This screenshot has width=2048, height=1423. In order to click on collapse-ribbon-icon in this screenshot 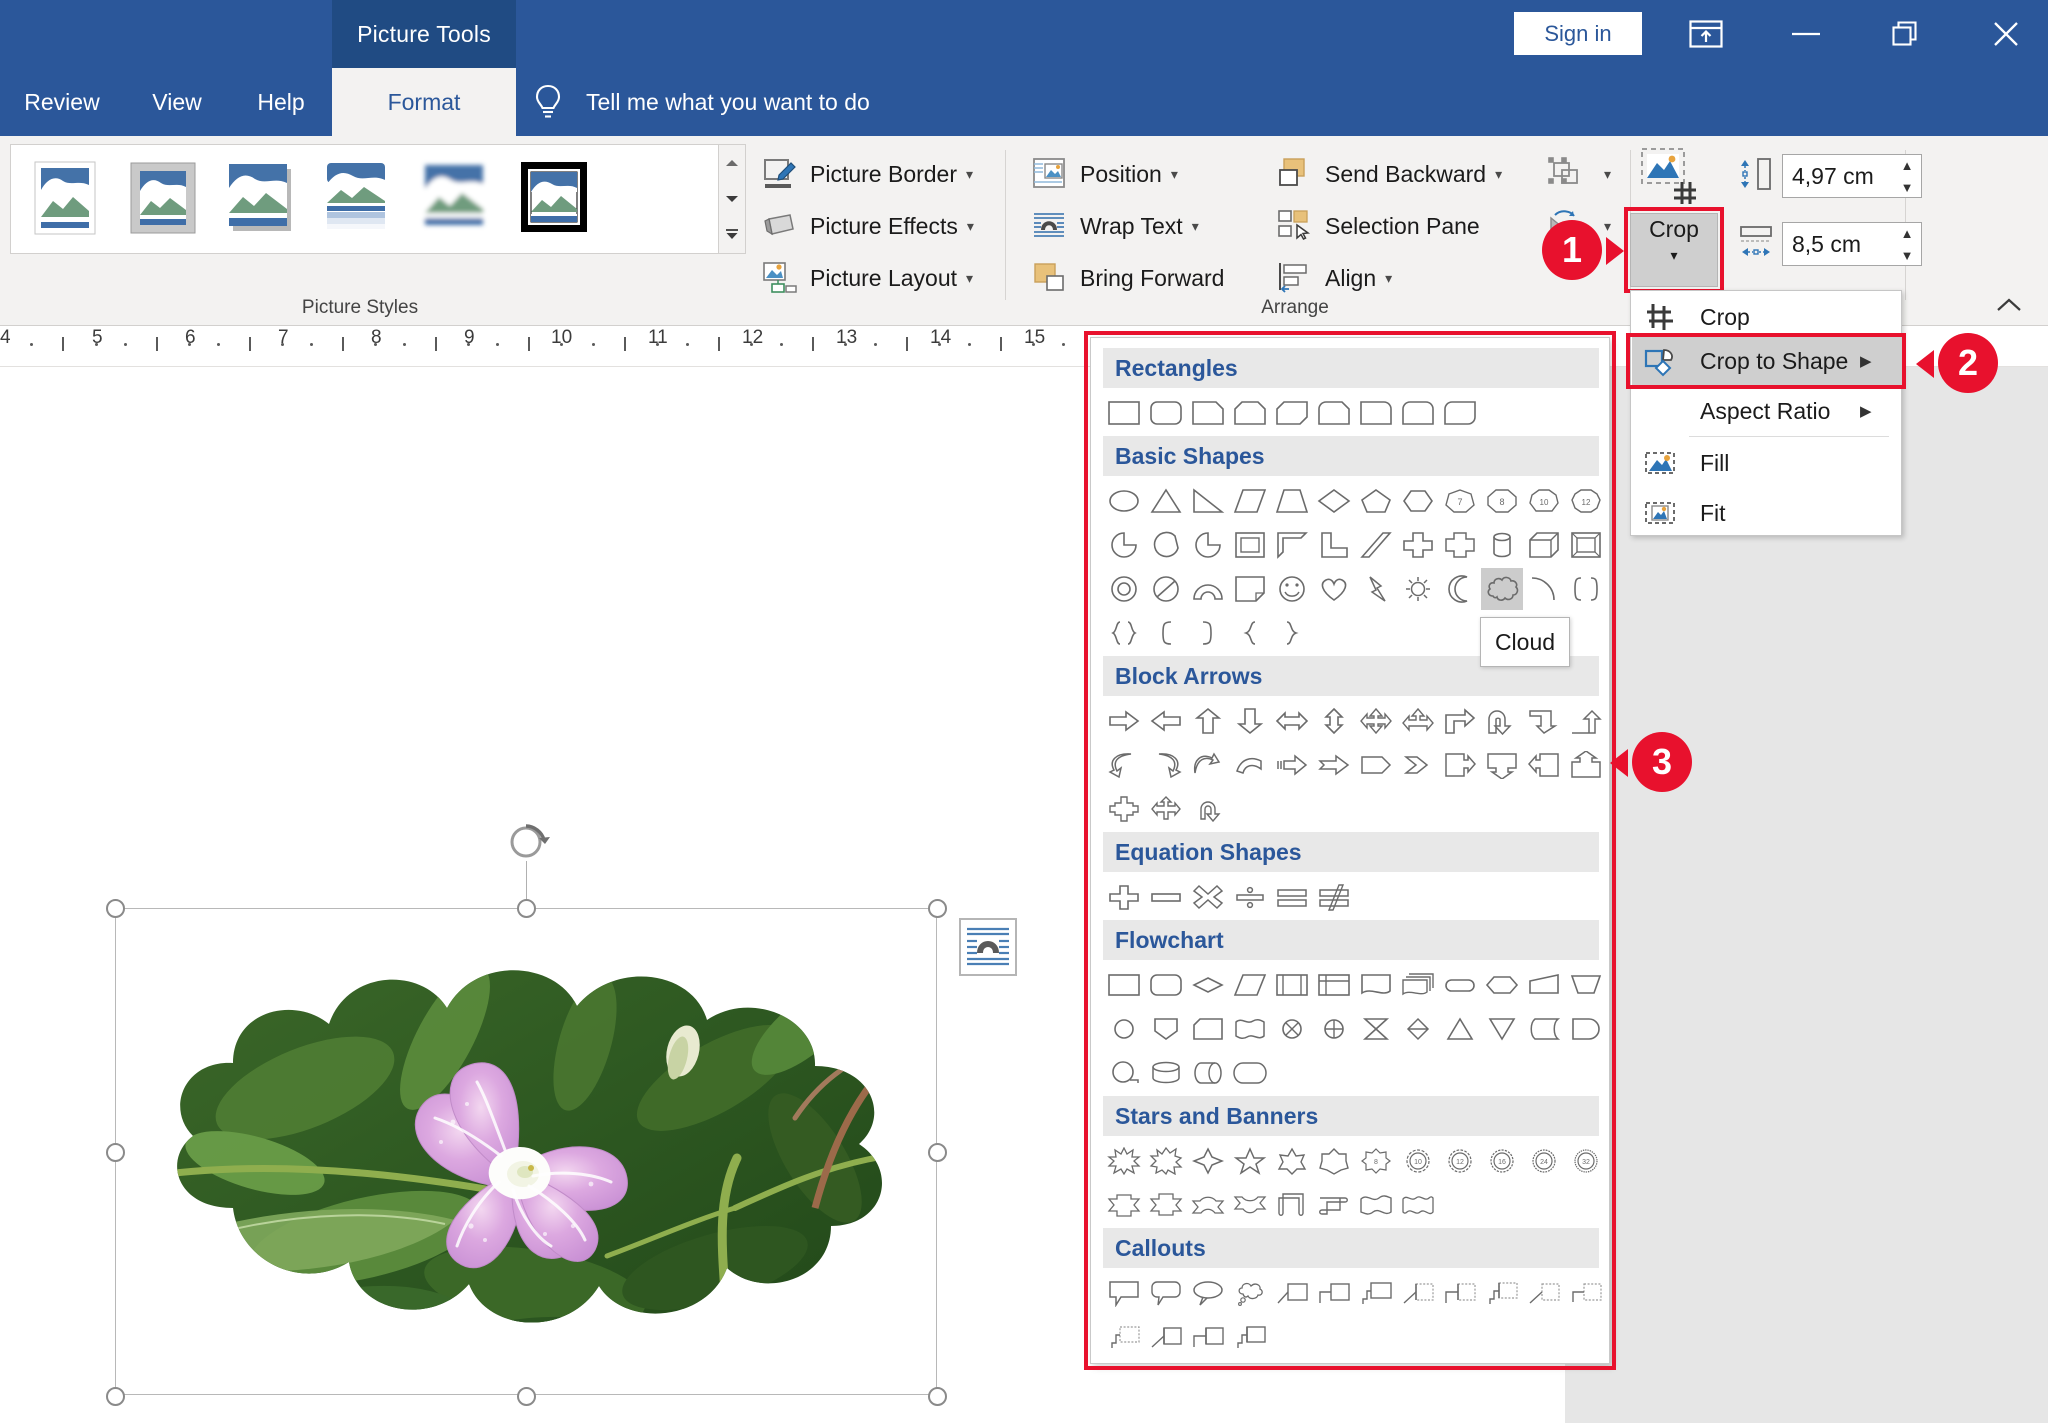, I will do `click(2009, 306)`.